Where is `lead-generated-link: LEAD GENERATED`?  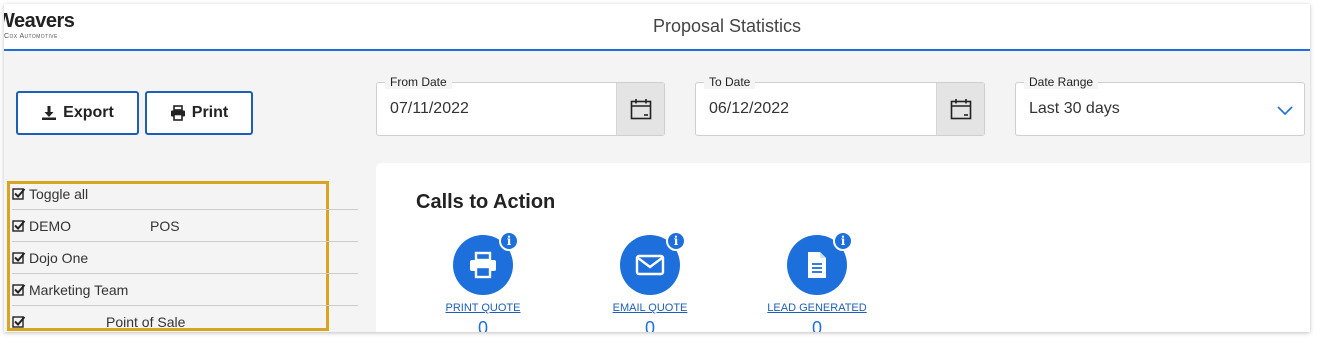 lead-generated-link: LEAD GENERATED is located at coordinates (817, 308).